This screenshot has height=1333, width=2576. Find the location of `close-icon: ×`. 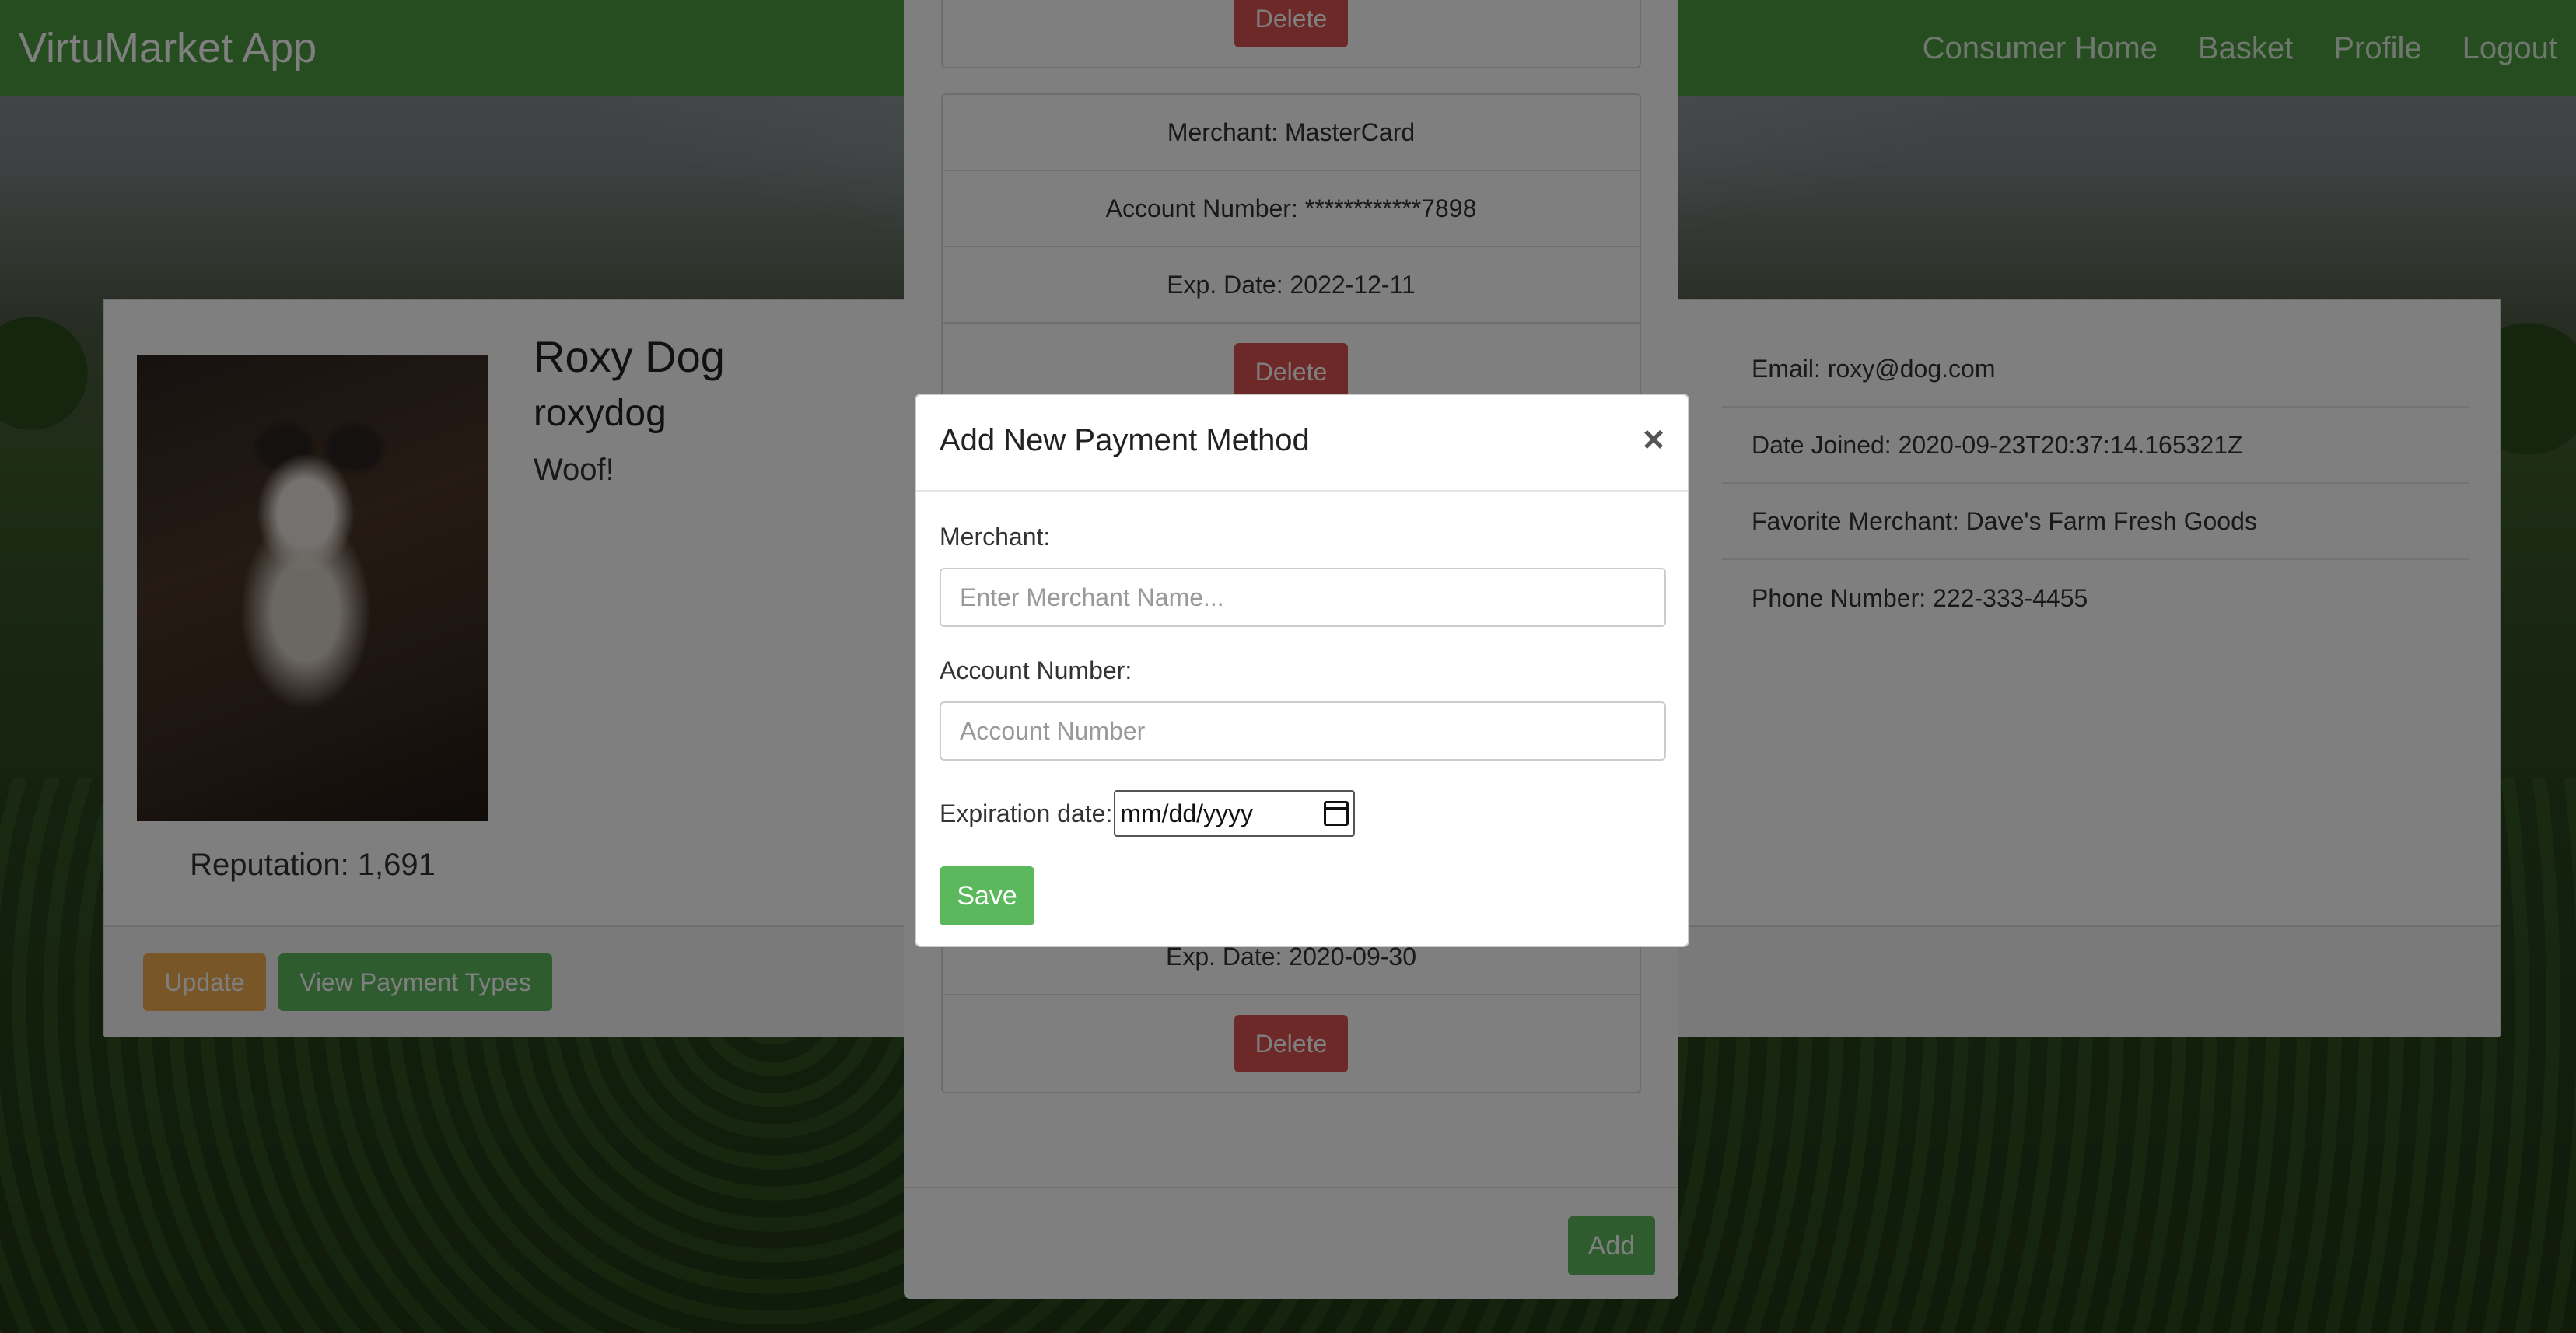

close-icon: × is located at coordinates (1654, 439).